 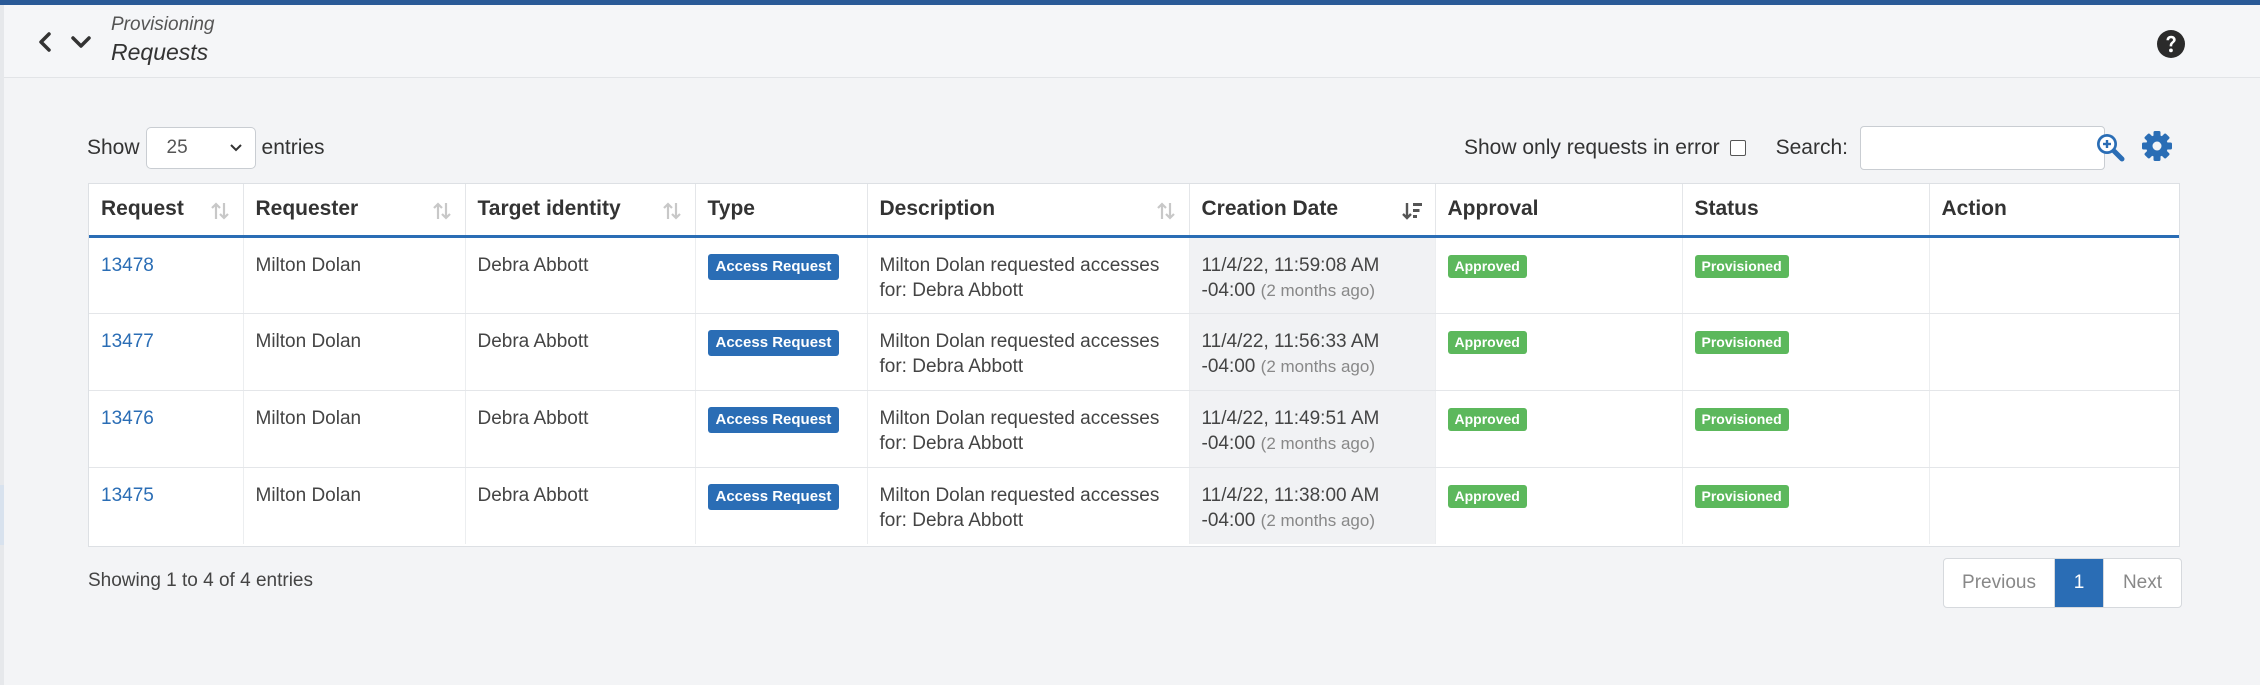 I want to click on column-header-label: Type, so click(x=731, y=209).